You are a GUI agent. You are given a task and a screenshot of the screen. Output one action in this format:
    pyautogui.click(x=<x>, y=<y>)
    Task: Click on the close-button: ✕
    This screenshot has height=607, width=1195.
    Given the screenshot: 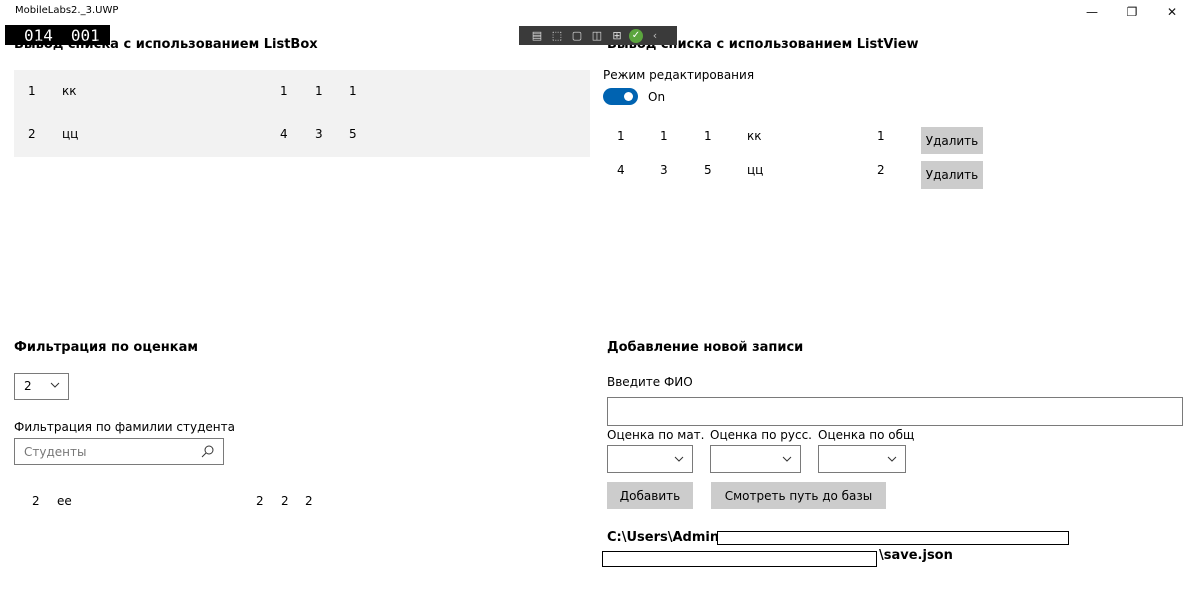 What is the action you would take?
    pyautogui.click(x=1172, y=12)
    